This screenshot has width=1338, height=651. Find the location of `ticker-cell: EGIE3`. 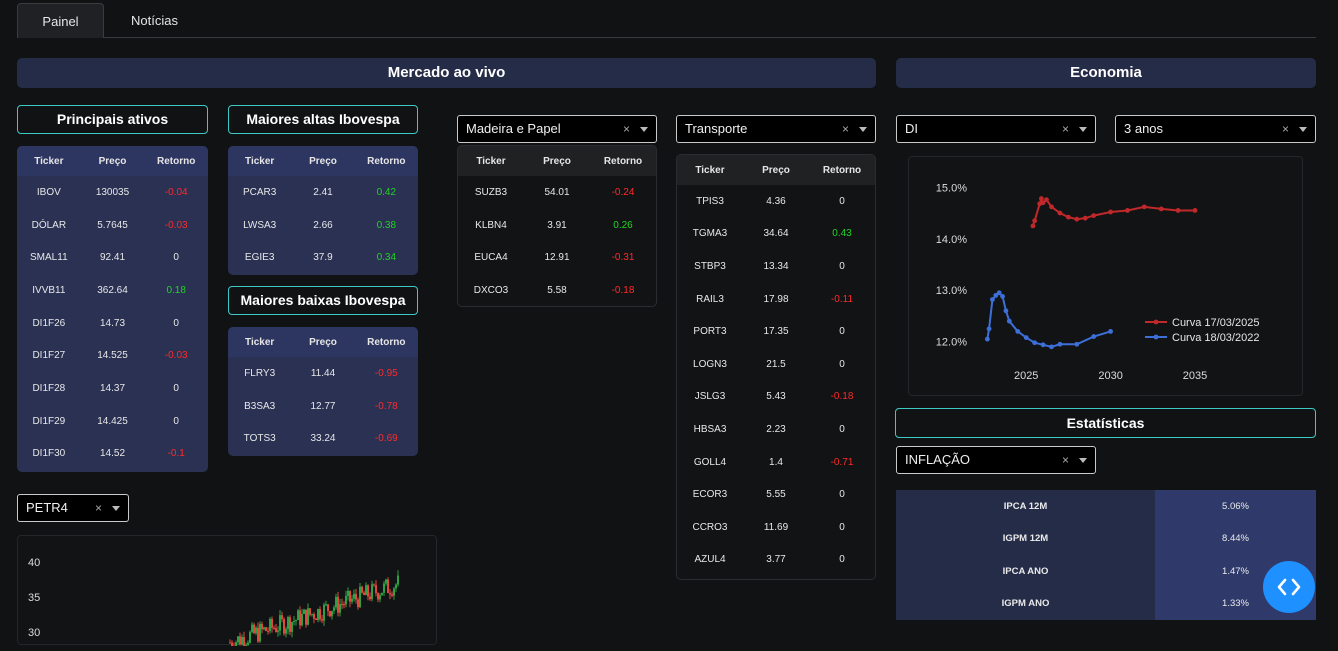

ticker-cell: EGIE3 is located at coordinates (259, 258).